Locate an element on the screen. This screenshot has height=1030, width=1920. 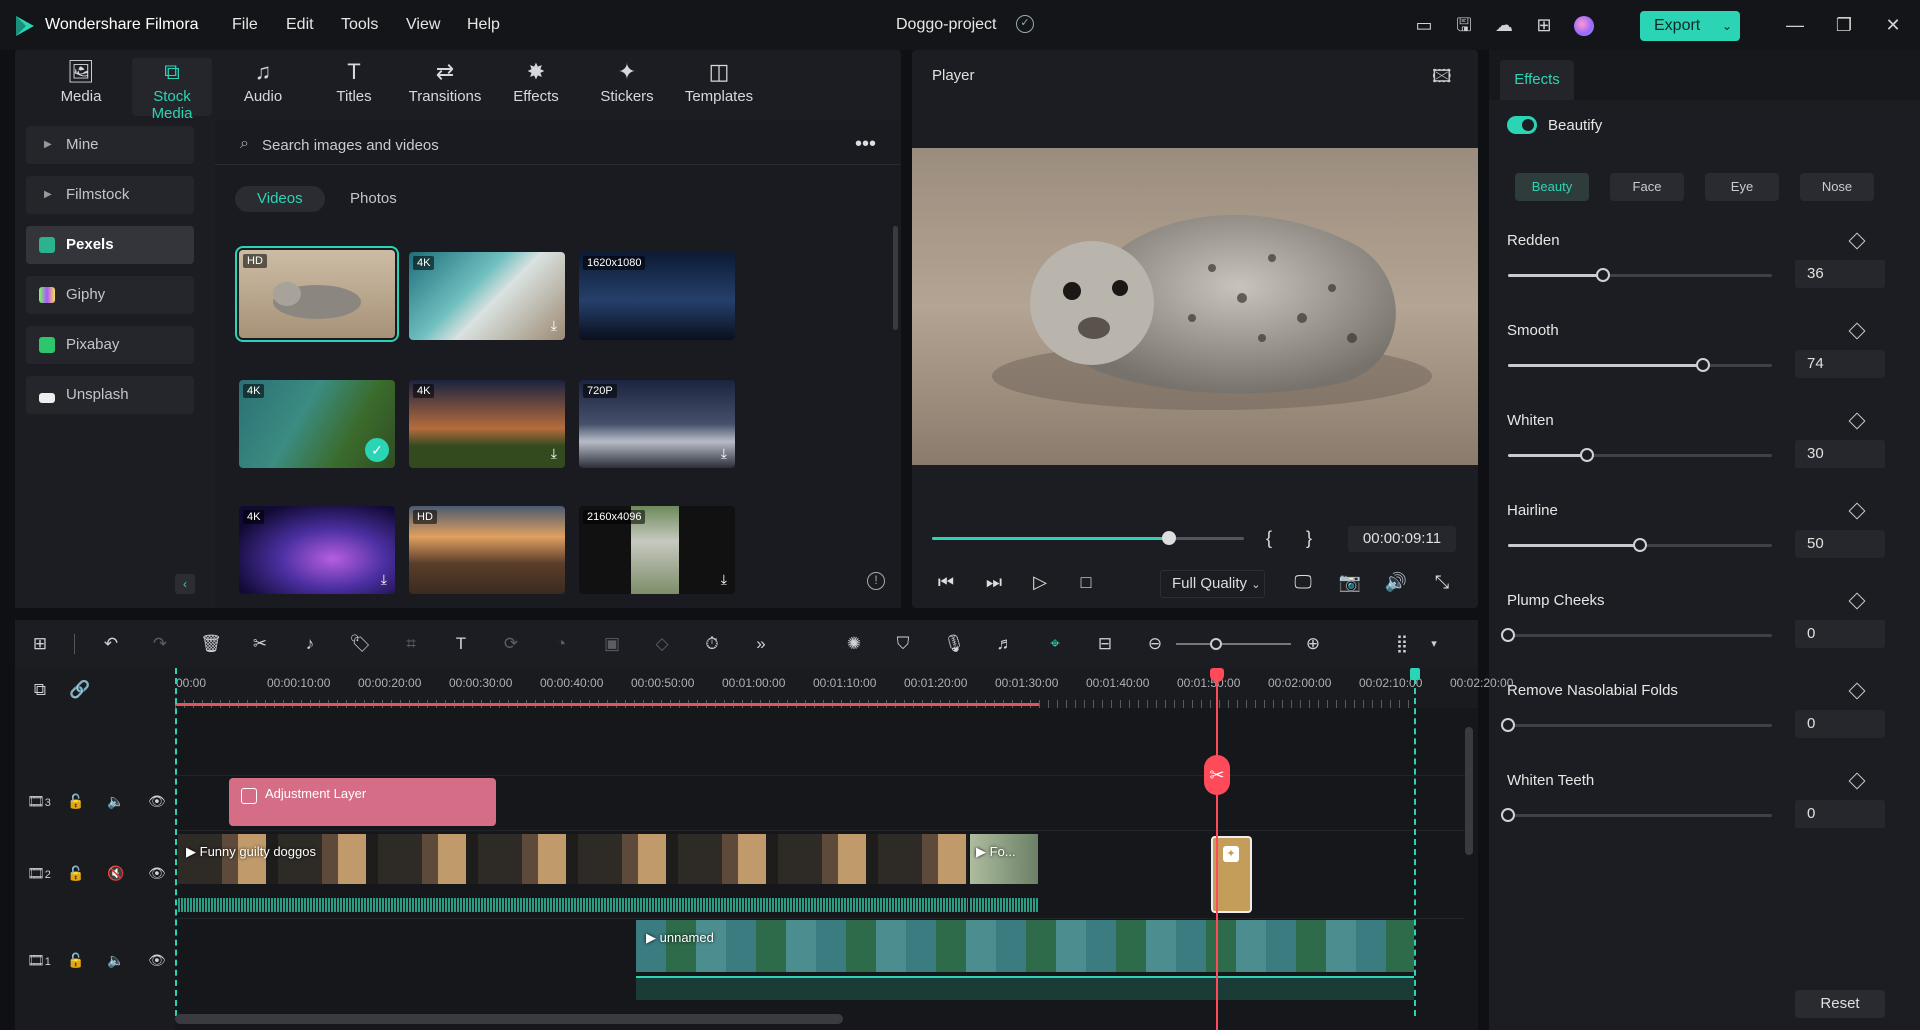
stop-icon: □ is located at coordinates (1086, 582).